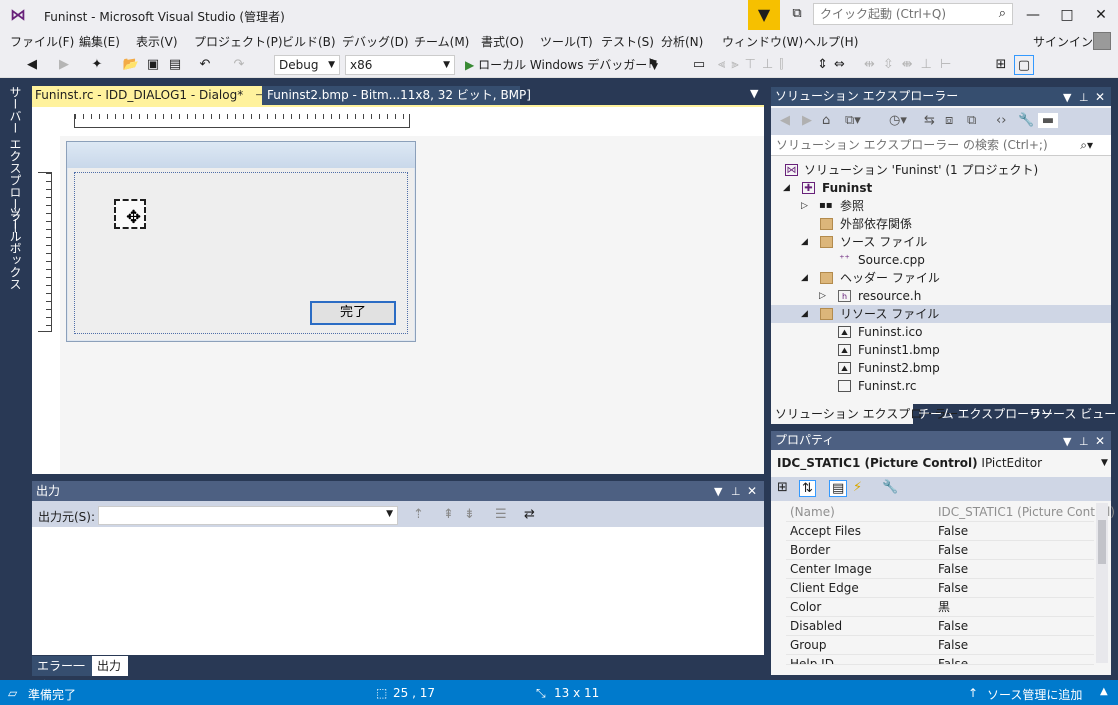 Image resolution: width=1118 pixels, height=705 pixels. Describe the element at coordinates (913, 14) in the screenshot. I see `quick-launch-input: クイック起動 (Ctrl+Q) ⌕` at that location.